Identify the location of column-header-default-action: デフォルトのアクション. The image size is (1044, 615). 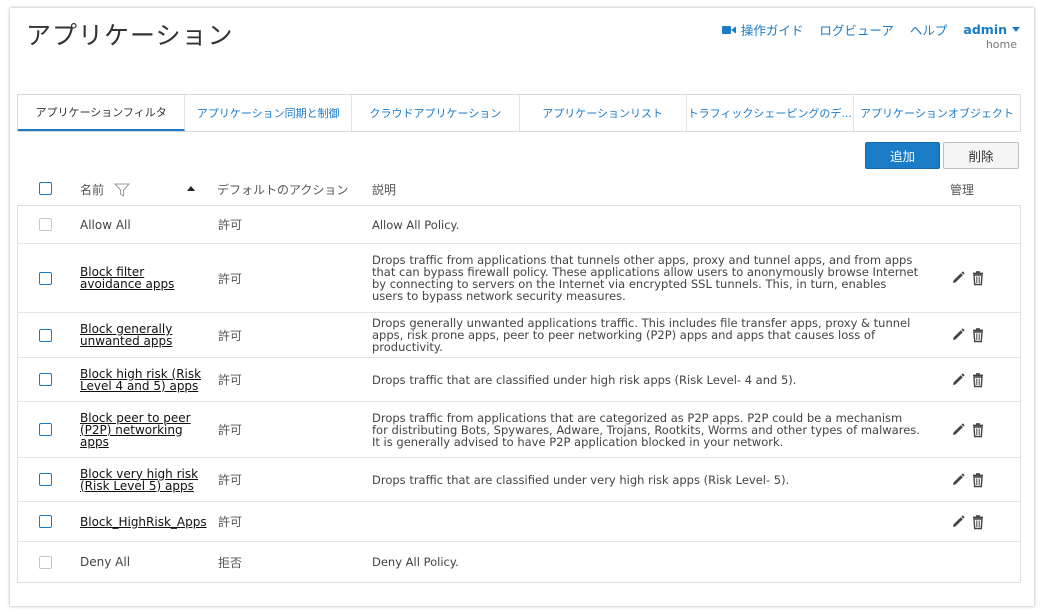
(282, 189).